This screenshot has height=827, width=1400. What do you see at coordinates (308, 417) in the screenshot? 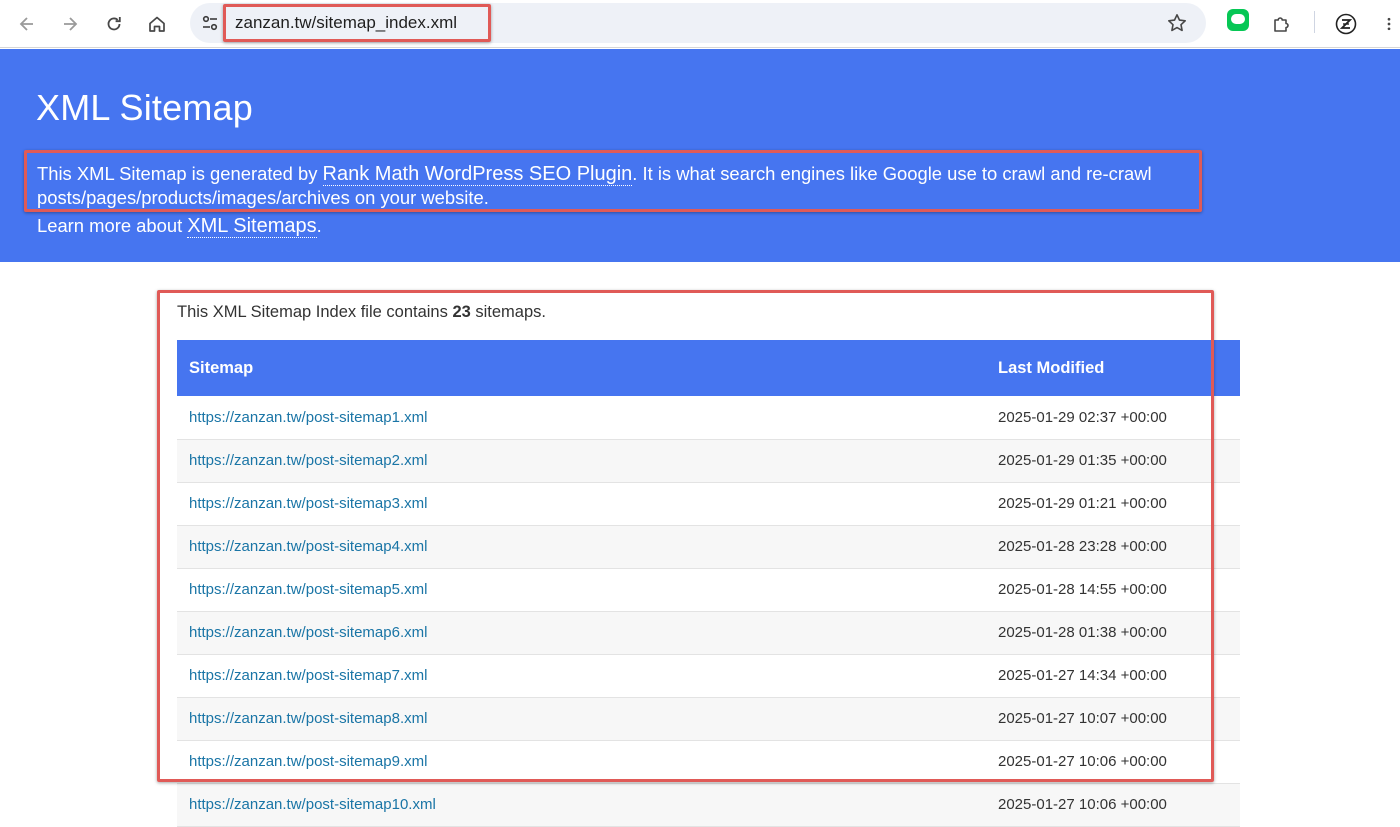
I see `sitemap-link: https://zanzan.tw/post-sitemap1.xml` at bounding box center [308, 417].